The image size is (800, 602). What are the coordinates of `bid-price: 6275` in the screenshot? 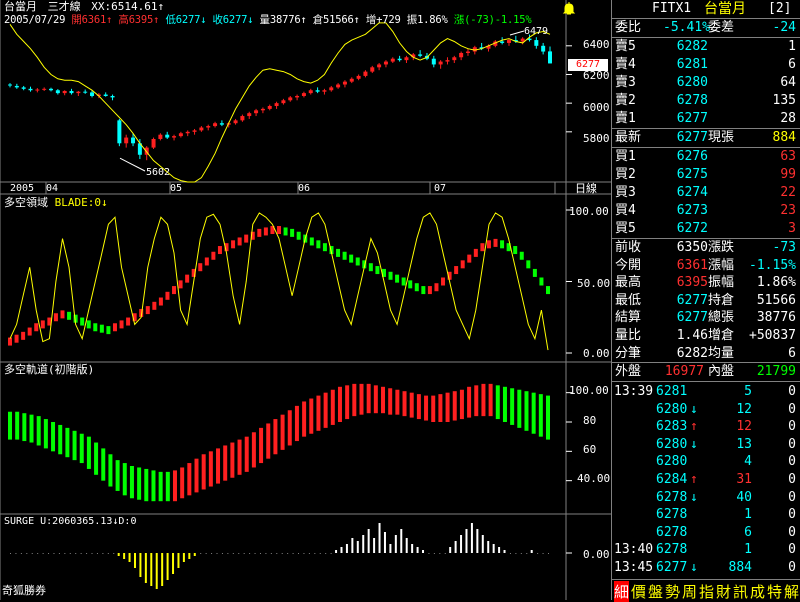 It's located at (692, 174).